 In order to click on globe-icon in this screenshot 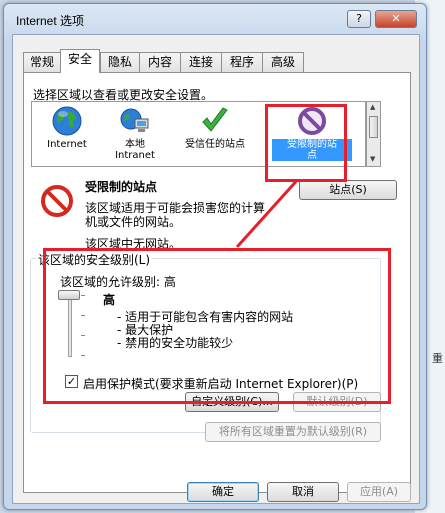, I will do `click(67, 121)`.